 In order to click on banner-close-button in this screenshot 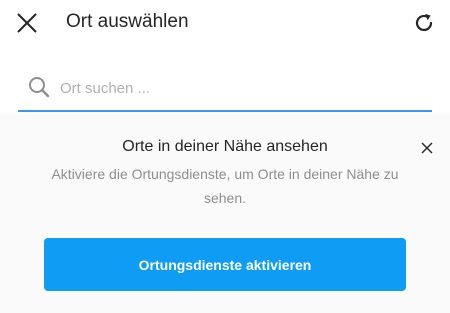, I will do `click(427, 148)`.